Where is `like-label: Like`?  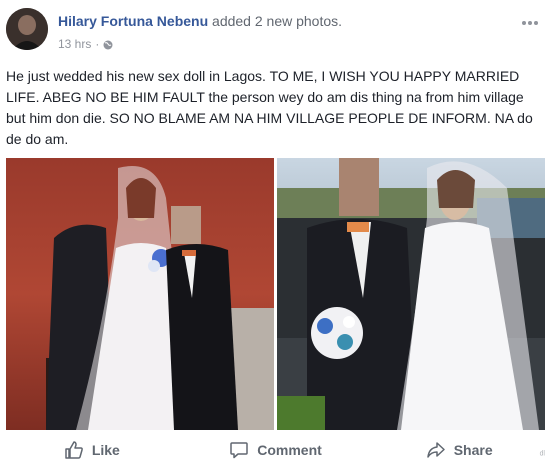
like-label: Like is located at coordinates (105, 449).